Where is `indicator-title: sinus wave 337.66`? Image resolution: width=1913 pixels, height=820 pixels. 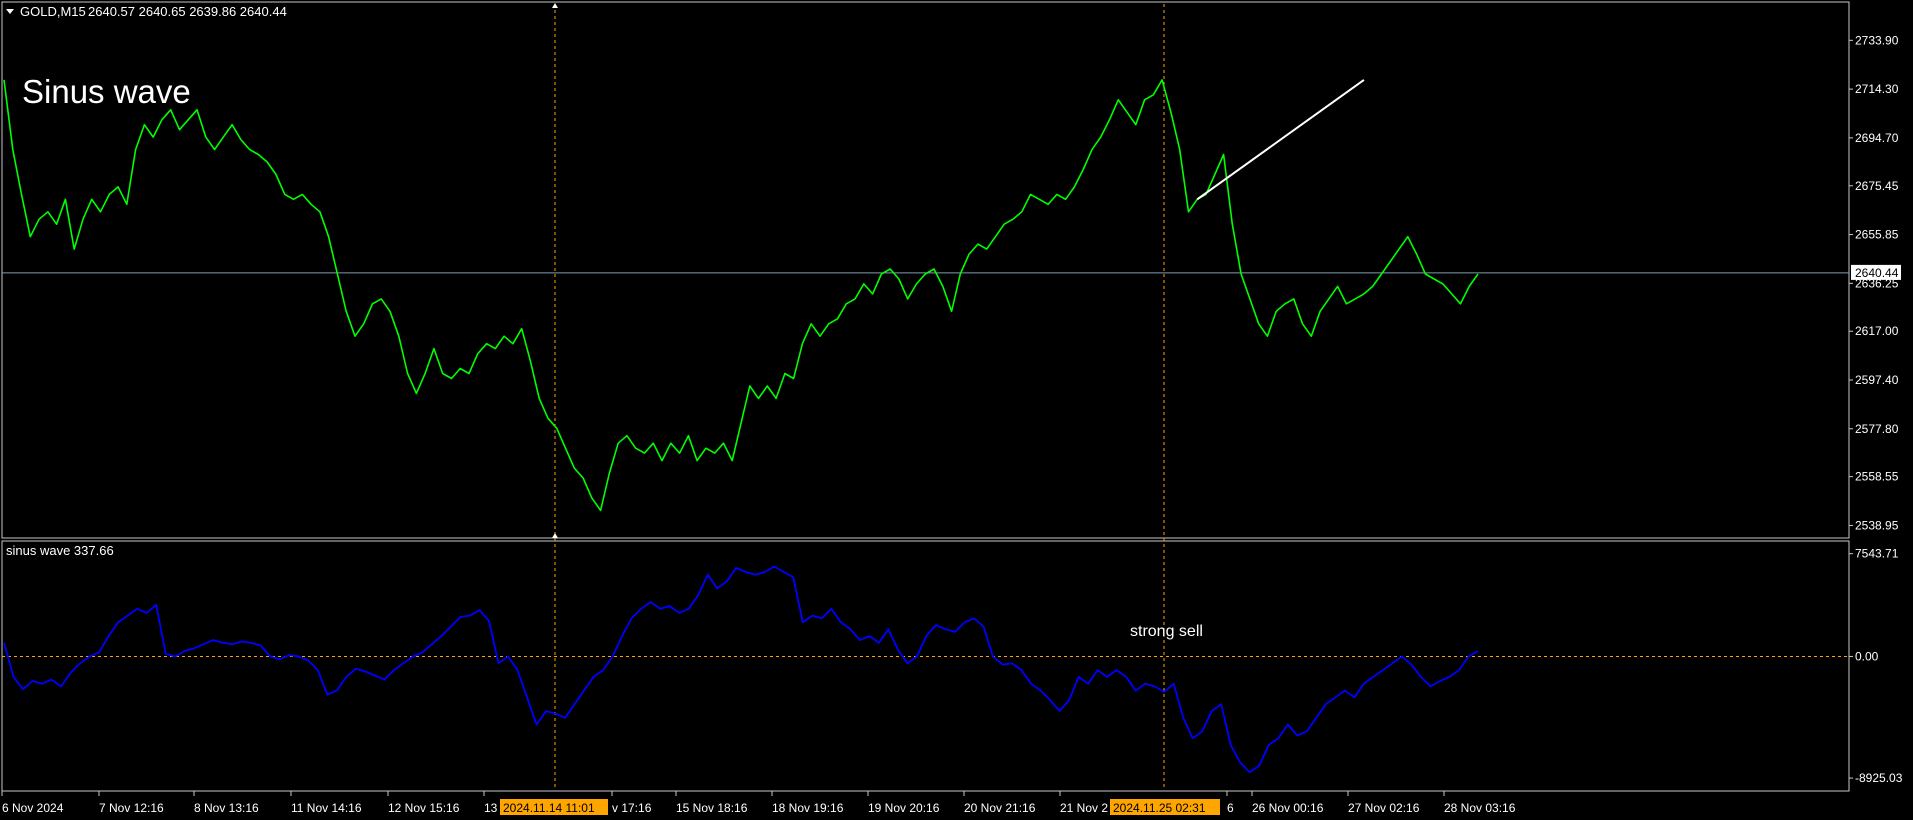
indicator-title: sinus wave 337.66 is located at coordinates (60, 550).